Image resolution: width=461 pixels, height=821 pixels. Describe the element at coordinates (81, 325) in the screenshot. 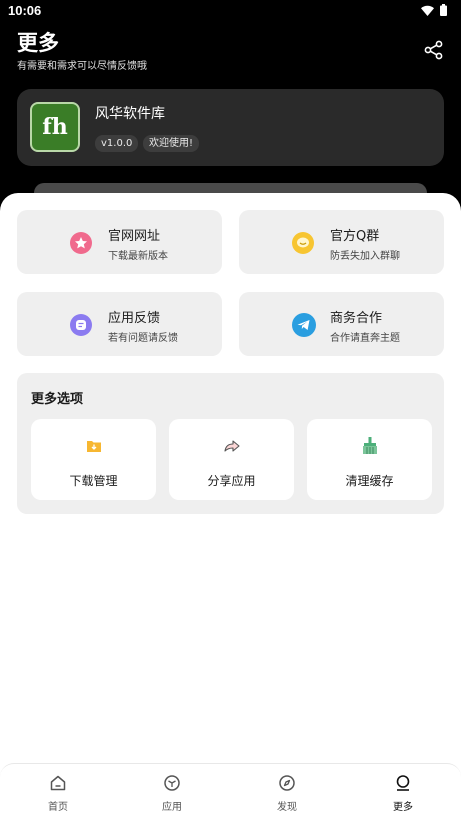

I see `feedback-icon` at that location.